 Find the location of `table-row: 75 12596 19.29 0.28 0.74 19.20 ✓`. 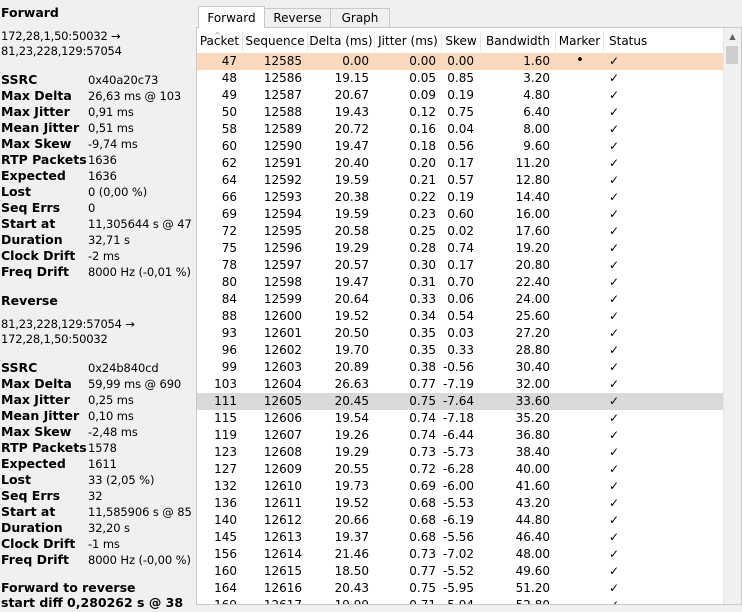

table-row: 75 12596 19.29 0.28 0.74 19.20 ✓ is located at coordinates (461, 248).